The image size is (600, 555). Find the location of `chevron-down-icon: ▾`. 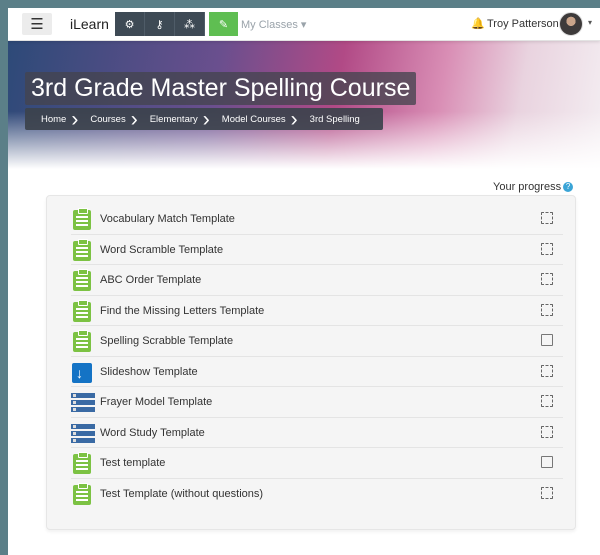

chevron-down-icon: ▾ is located at coordinates (303, 25).